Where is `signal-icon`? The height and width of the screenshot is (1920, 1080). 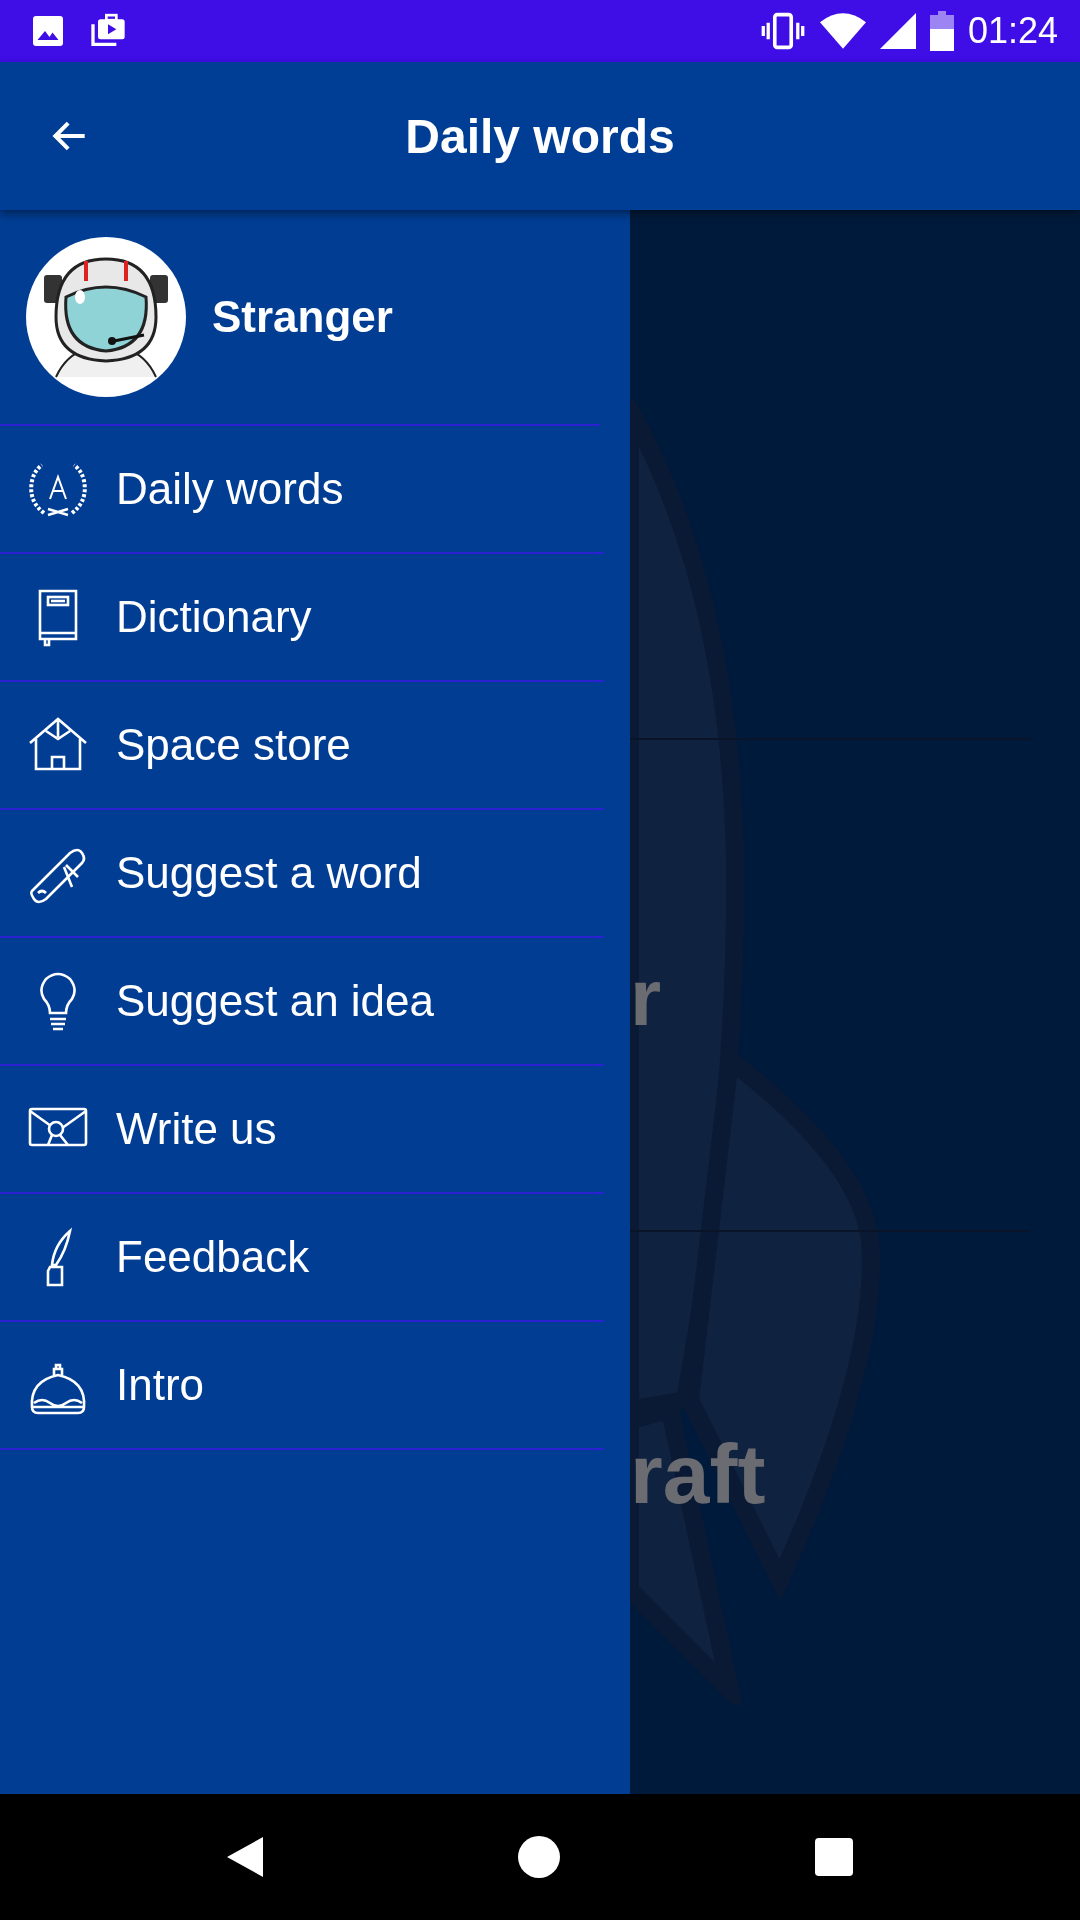
signal-icon is located at coordinates (897, 31).